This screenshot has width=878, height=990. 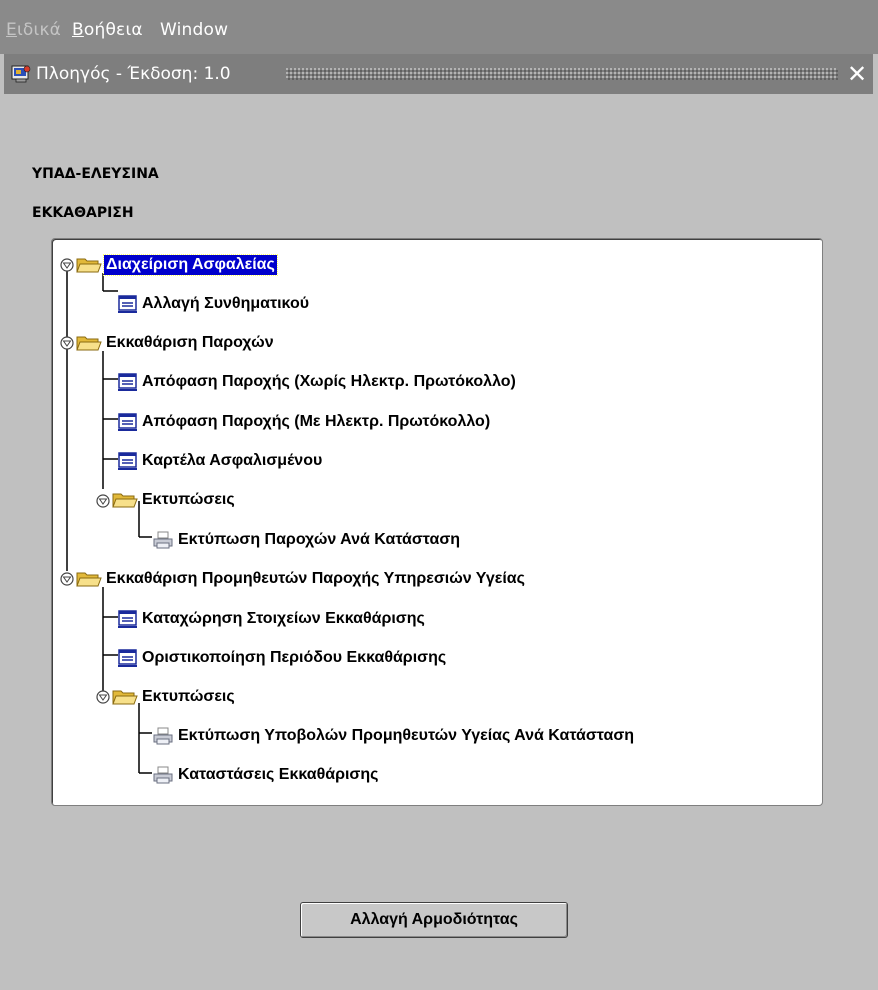 I want to click on tree-connector-lines, so click(x=109, y=519).